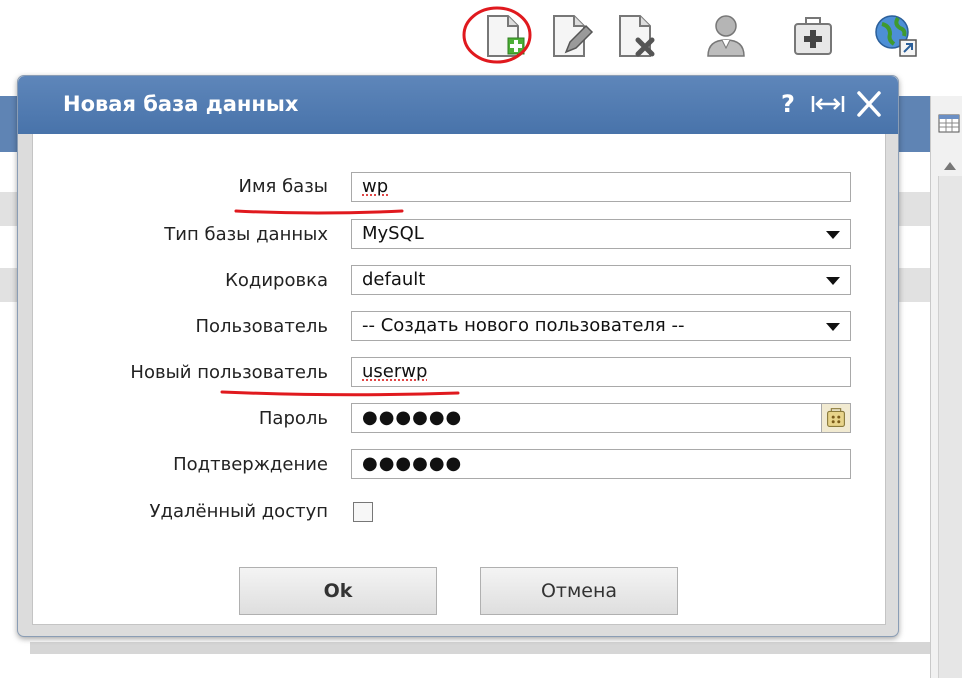  Describe the element at coordinates (375, 186) in the screenshot. I see `db-name-value: wp` at that location.